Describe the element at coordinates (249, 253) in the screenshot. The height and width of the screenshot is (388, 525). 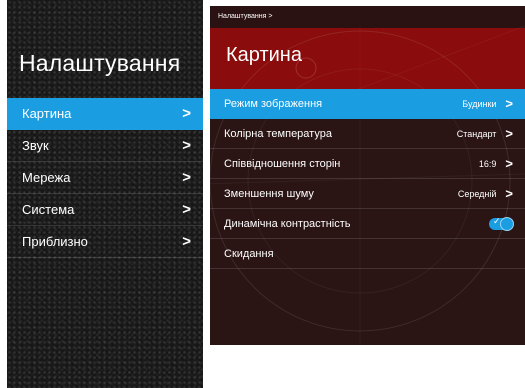
I see `row-label: Скидання` at that location.